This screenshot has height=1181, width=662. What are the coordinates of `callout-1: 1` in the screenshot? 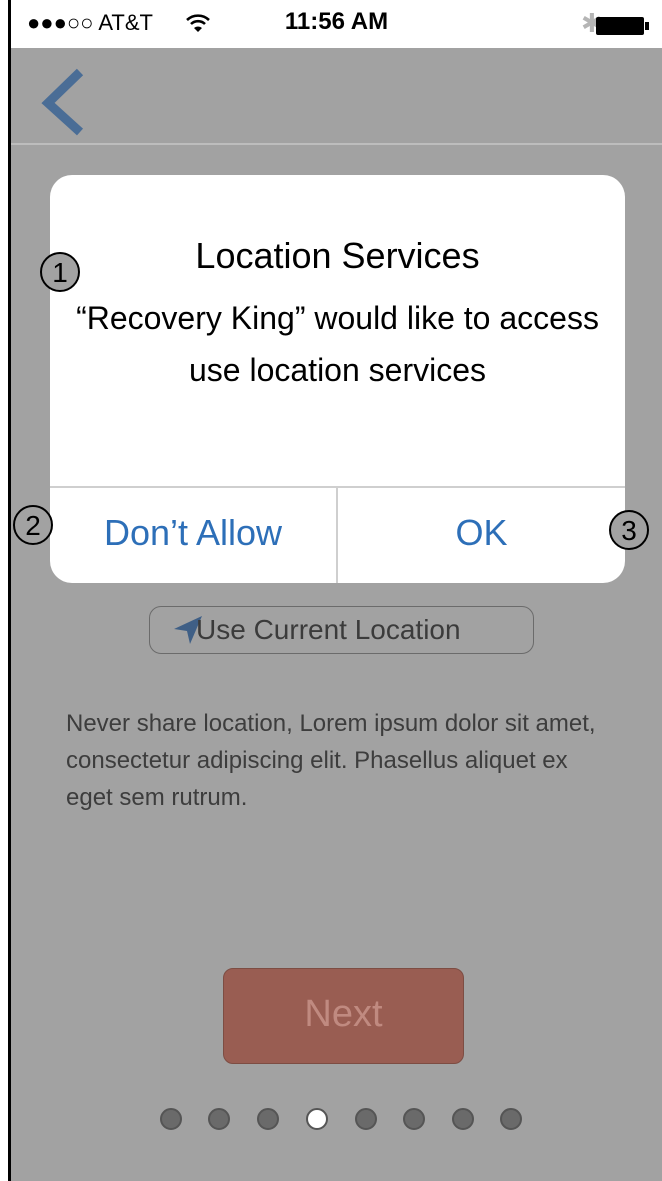 It's located at (60, 272).